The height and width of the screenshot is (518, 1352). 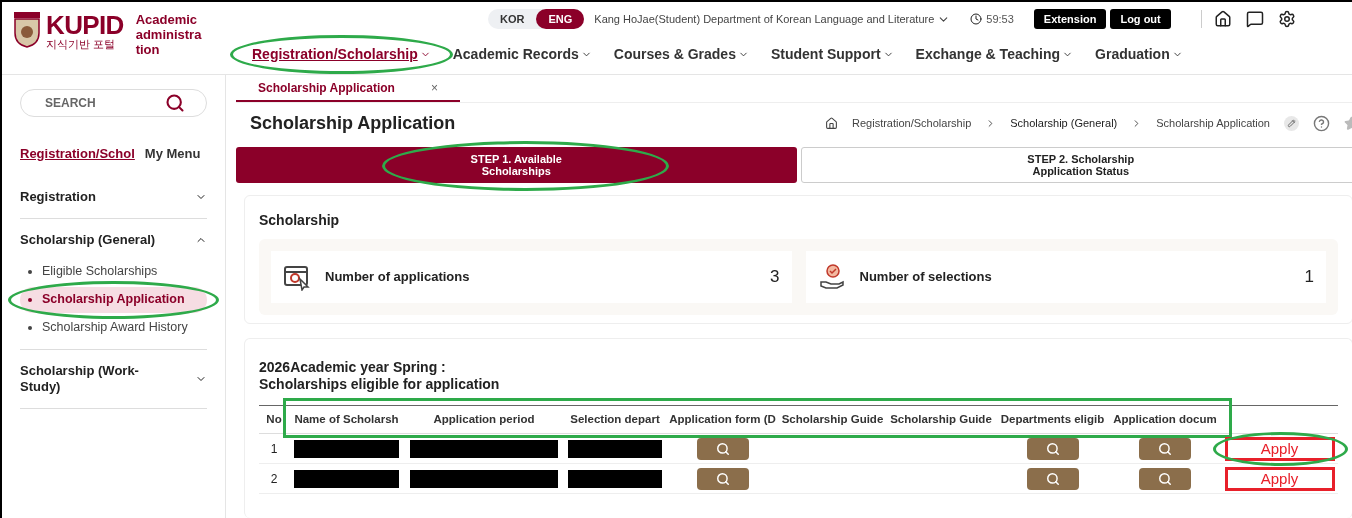 I want to click on column-header: Departments eligib, so click(x=1052, y=419).